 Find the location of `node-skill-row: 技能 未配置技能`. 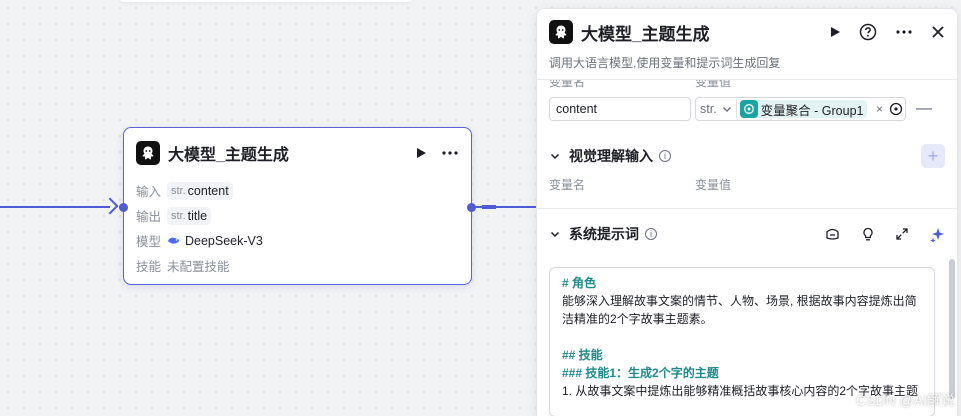

node-skill-row: 技能 未配置技能 is located at coordinates (297, 265).